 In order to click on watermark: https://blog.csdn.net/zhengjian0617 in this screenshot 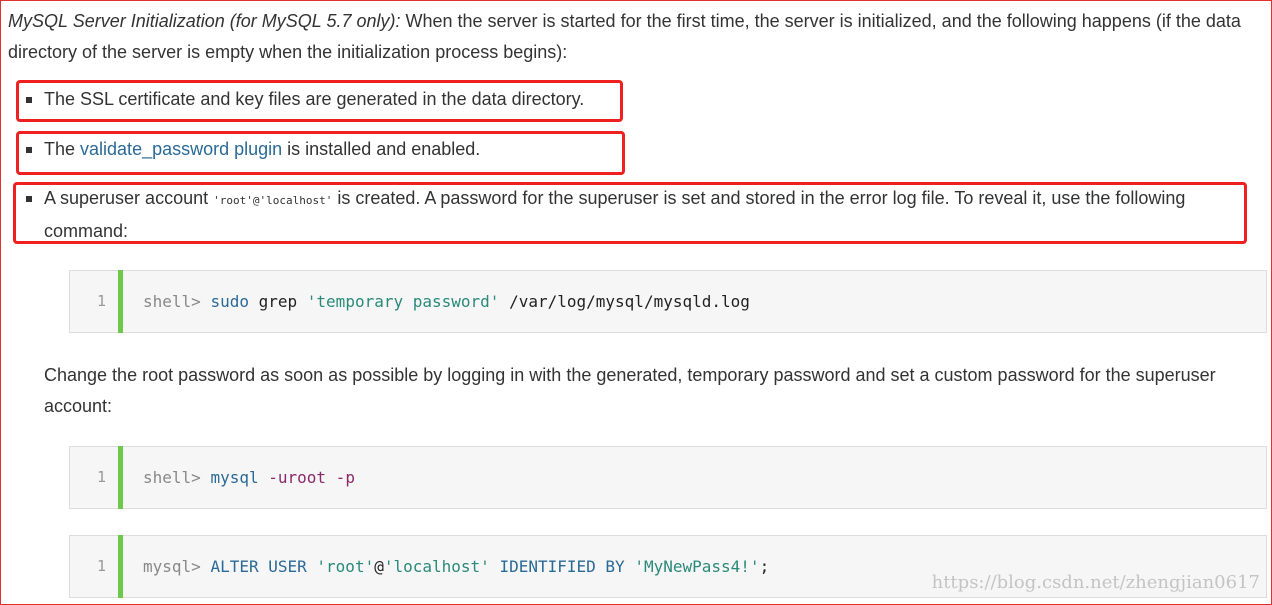, I will do `click(1095, 582)`.